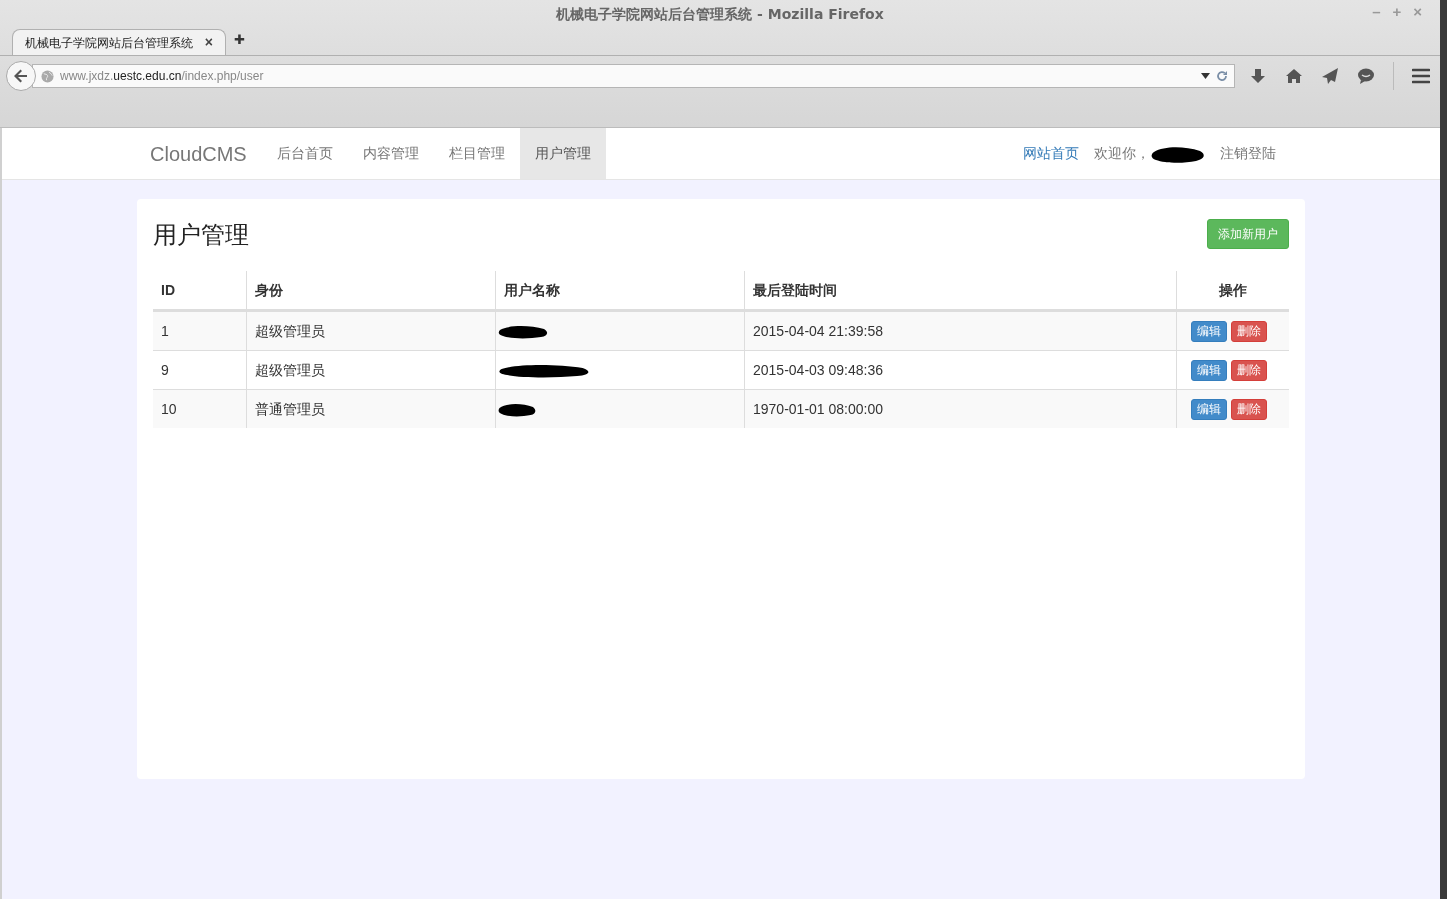 This screenshot has height=899, width=1447. What do you see at coordinates (720, 14) in the screenshot?
I see `window-title: 机械电子学院网站后台管理系统 - Mozilla Firefox` at bounding box center [720, 14].